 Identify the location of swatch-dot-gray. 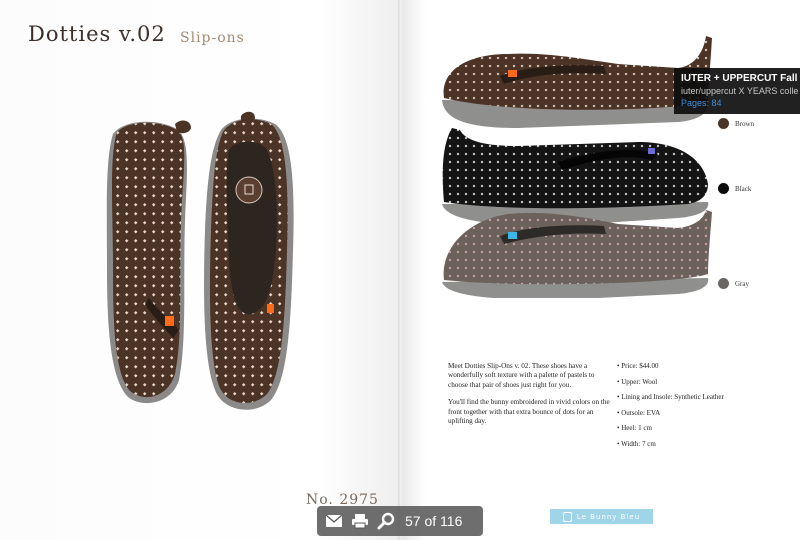
(723, 283).